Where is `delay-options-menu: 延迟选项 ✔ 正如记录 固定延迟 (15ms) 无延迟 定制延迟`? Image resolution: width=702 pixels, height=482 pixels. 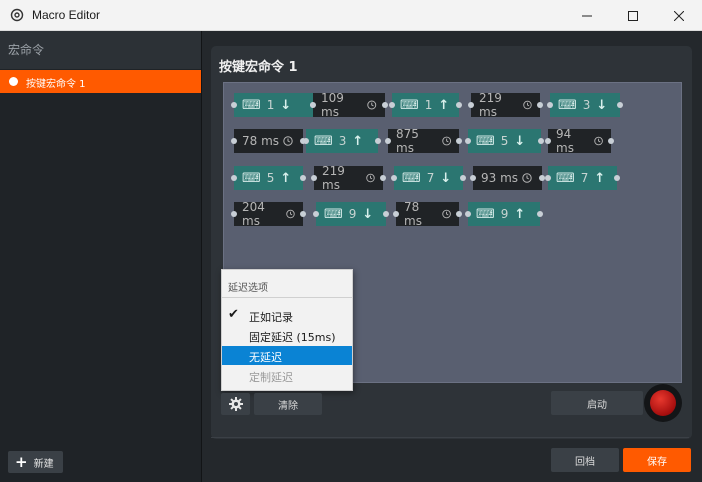
delay-options-menu: 延迟选项 ✔ 正如记录 固定延迟 (15ms) 无延迟 定制延迟 is located at coordinates (287, 330).